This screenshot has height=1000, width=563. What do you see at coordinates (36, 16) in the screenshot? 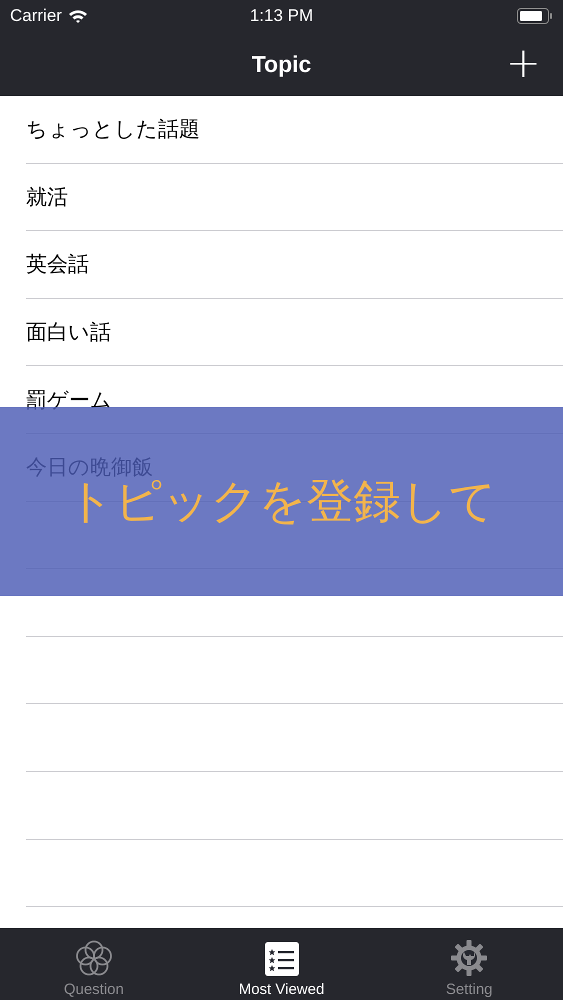
I see `carrier-label: Carrier` at bounding box center [36, 16].